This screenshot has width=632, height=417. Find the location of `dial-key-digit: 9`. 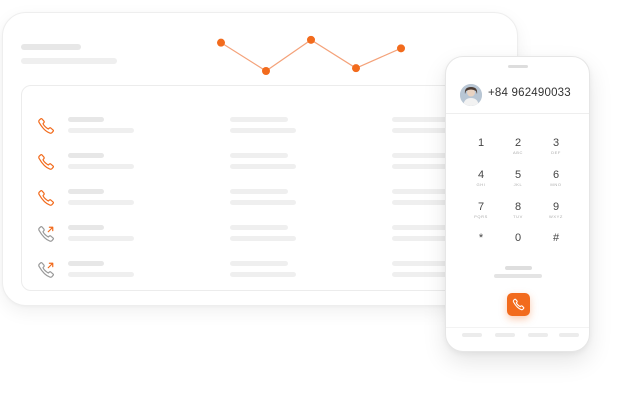

dial-key-digit: 9 is located at coordinates (556, 207).